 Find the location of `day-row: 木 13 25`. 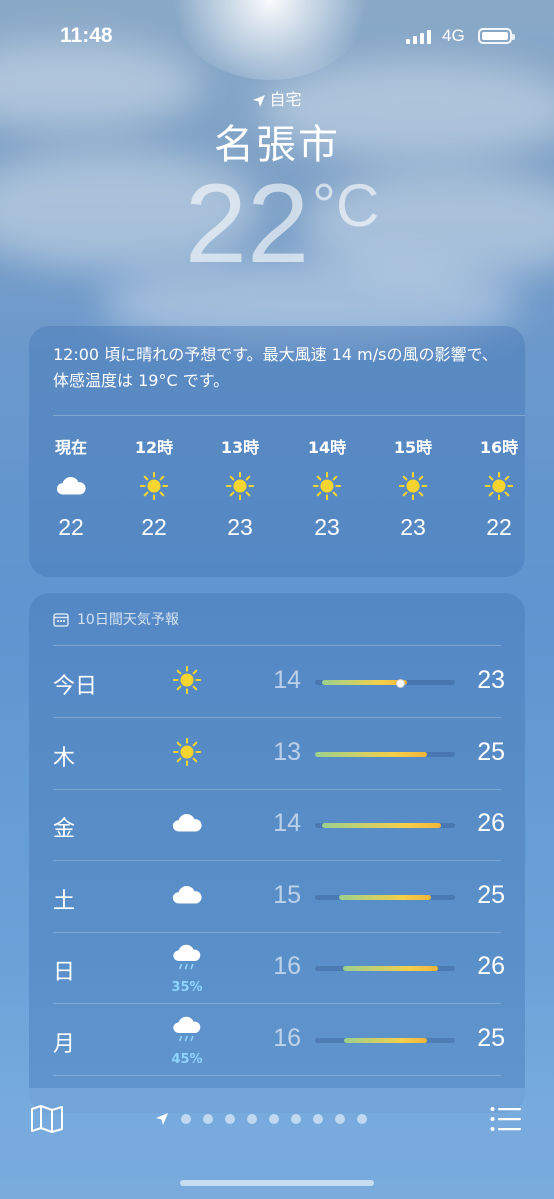

day-row: 木 13 25 is located at coordinates (277, 753).